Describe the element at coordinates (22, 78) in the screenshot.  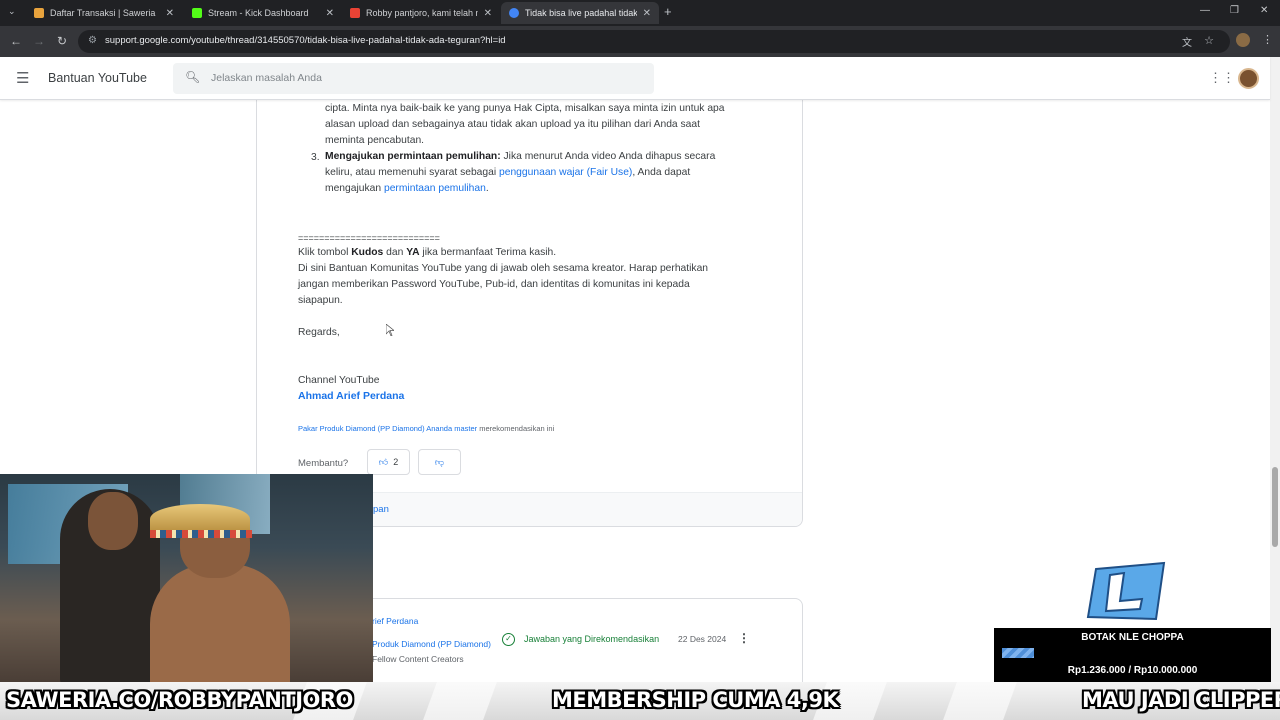
I see `hamburger-menu-icon: ☰` at that location.